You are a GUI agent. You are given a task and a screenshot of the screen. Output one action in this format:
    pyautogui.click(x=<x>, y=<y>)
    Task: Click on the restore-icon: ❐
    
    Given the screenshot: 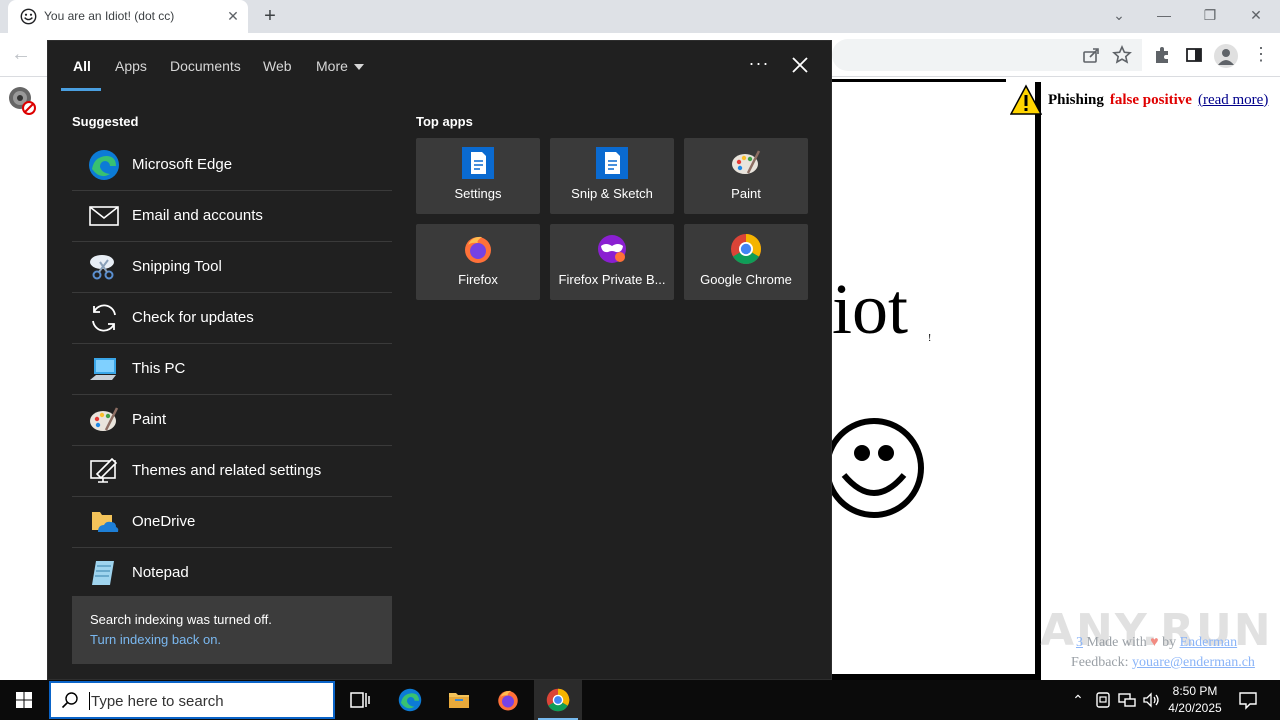 What is the action you would take?
    pyautogui.click(x=1210, y=15)
    